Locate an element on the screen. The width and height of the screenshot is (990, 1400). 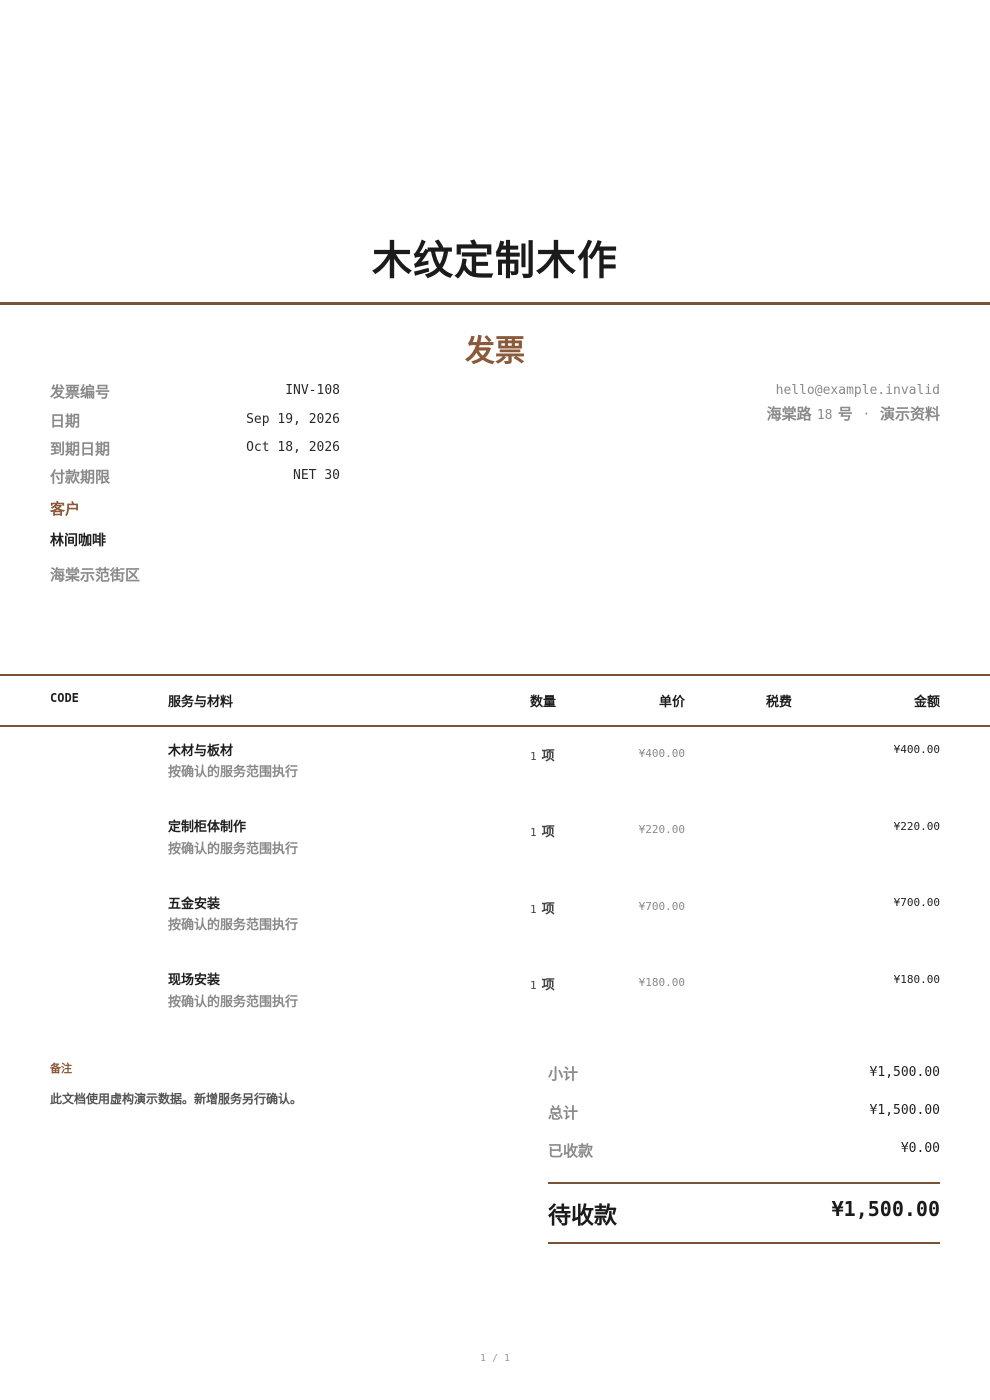
row-unit-price: ¥400.00 is located at coordinates (661, 753).